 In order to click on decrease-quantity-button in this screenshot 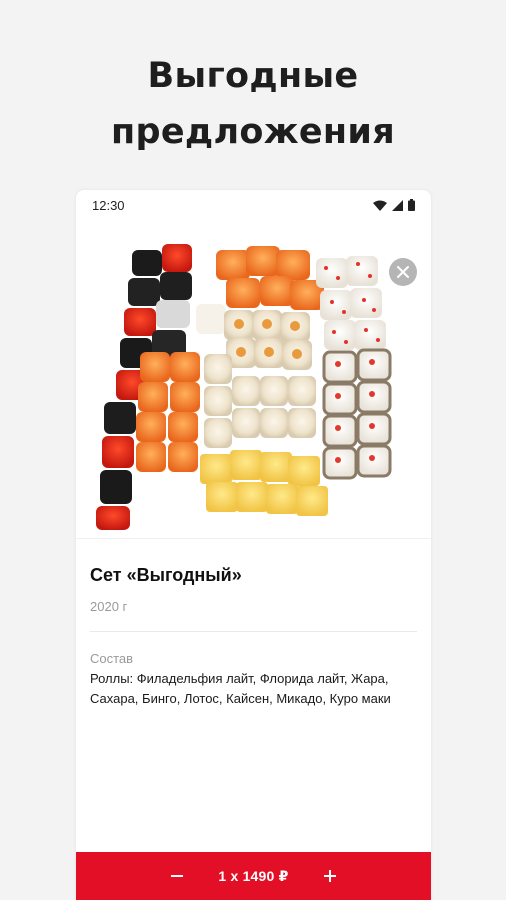, I will do `click(177, 876)`.